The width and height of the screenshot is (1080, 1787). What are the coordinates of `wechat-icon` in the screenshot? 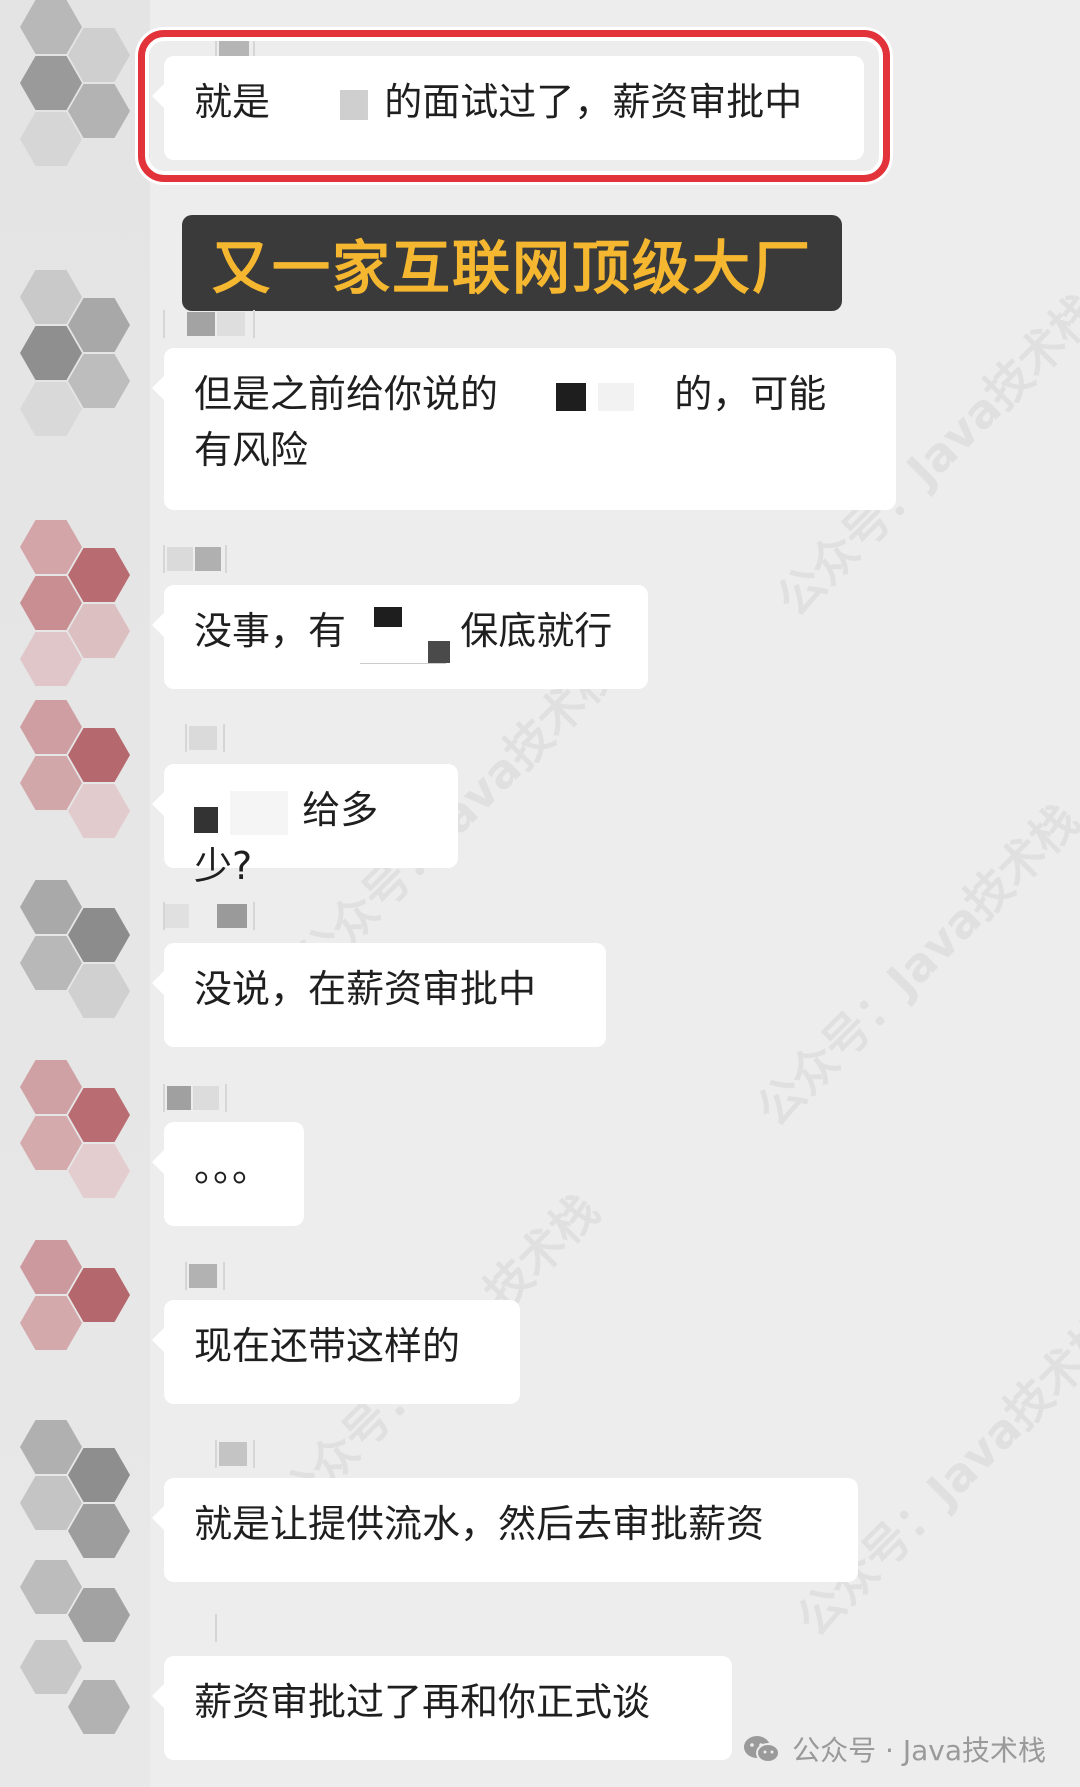 It's located at (762, 1749).